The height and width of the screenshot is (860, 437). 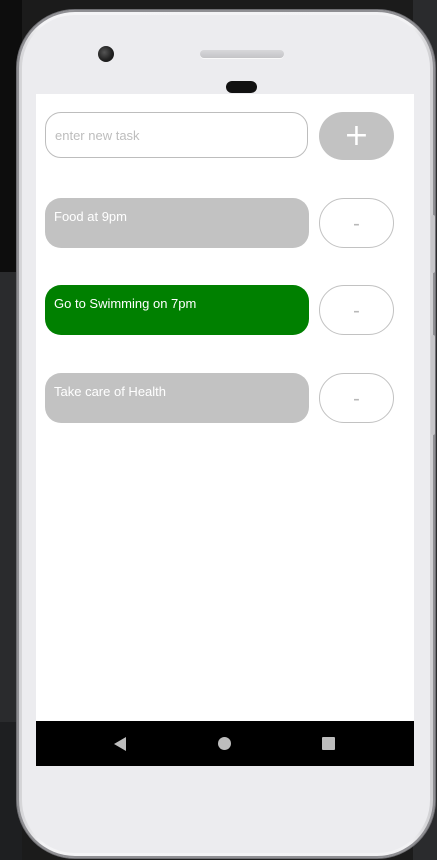 I want to click on power-button, so click(x=433, y=385).